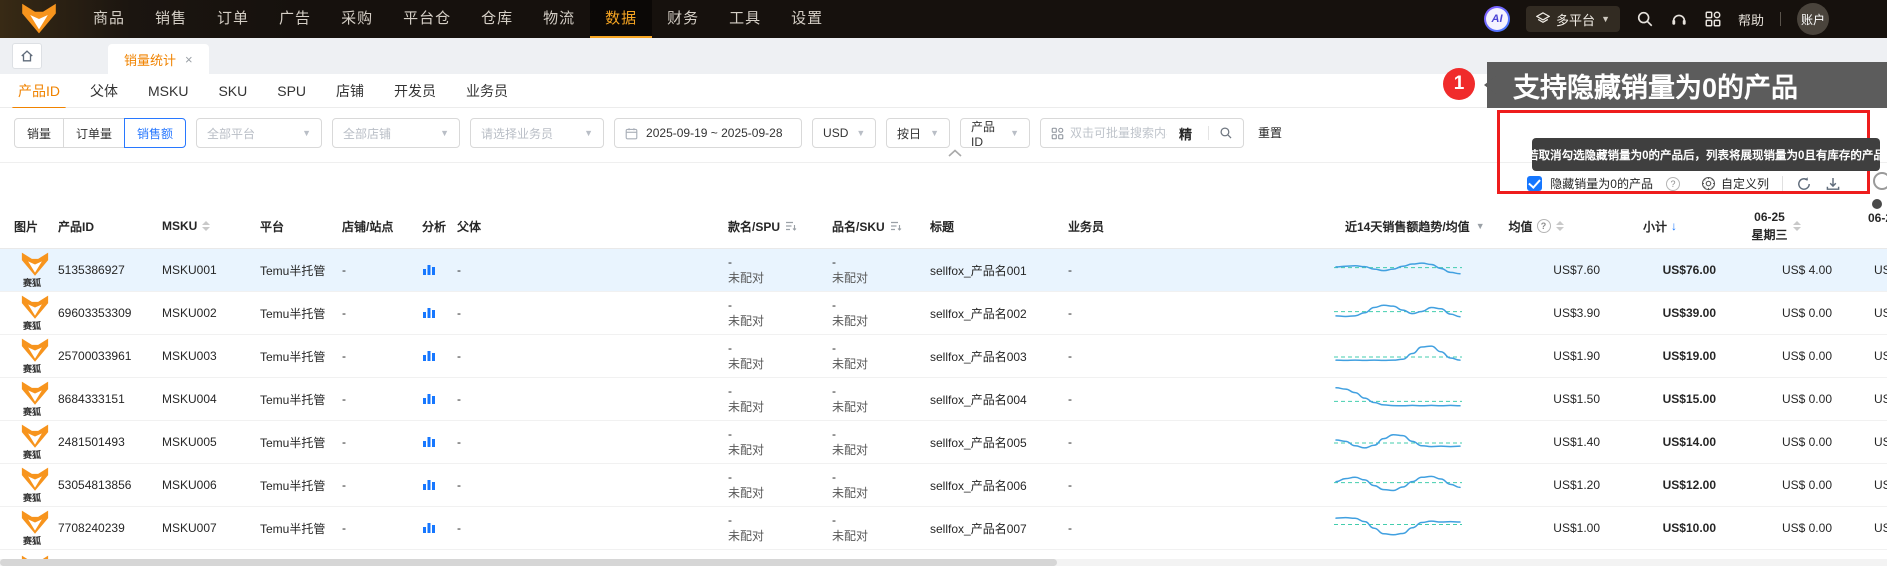 The height and width of the screenshot is (566, 1887). Describe the element at coordinates (807, 19) in the screenshot. I see `nav-item-11: 设置` at that location.